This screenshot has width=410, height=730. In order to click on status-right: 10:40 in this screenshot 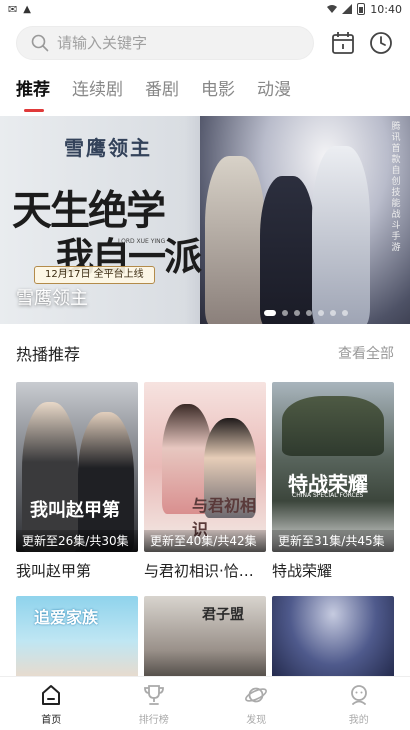, I will do `click(364, 9)`.